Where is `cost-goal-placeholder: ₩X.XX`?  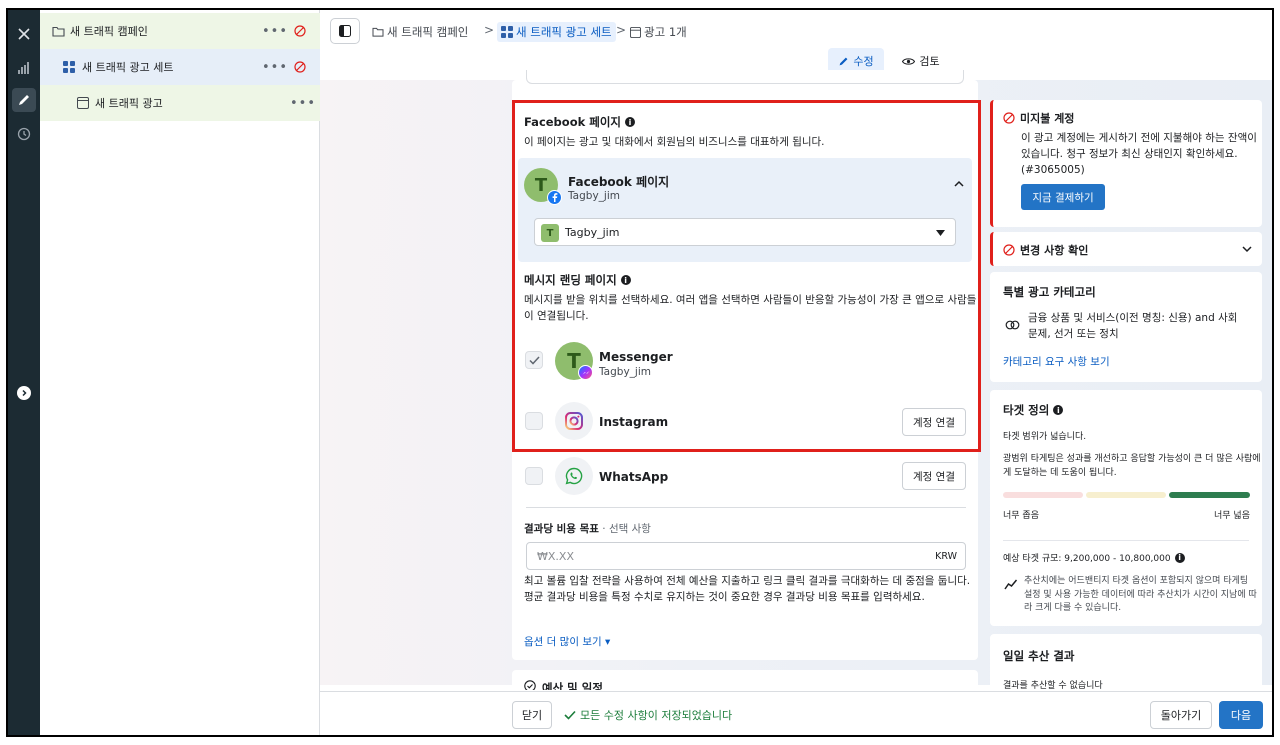
cost-goal-placeholder: ₩X.XX is located at coordinates (555, 556).